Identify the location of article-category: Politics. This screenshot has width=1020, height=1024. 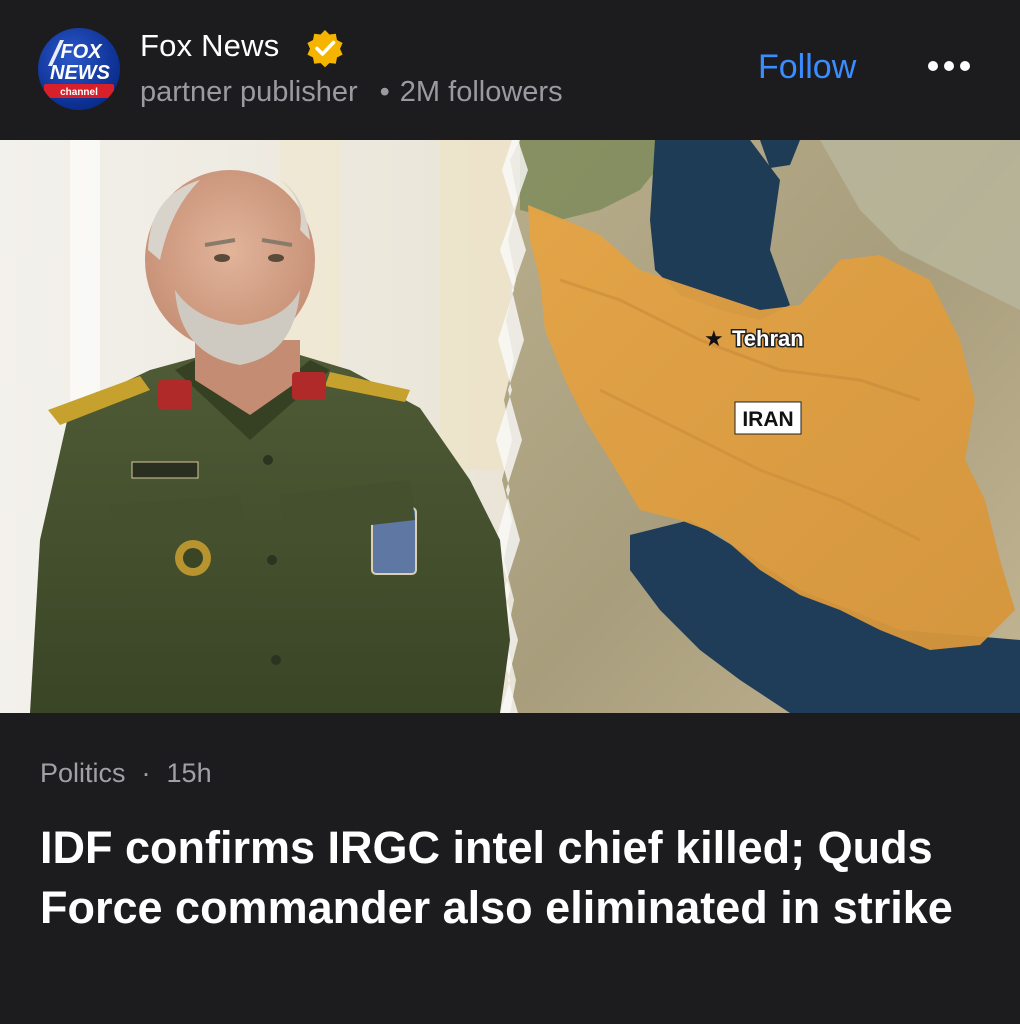
(83, 773).